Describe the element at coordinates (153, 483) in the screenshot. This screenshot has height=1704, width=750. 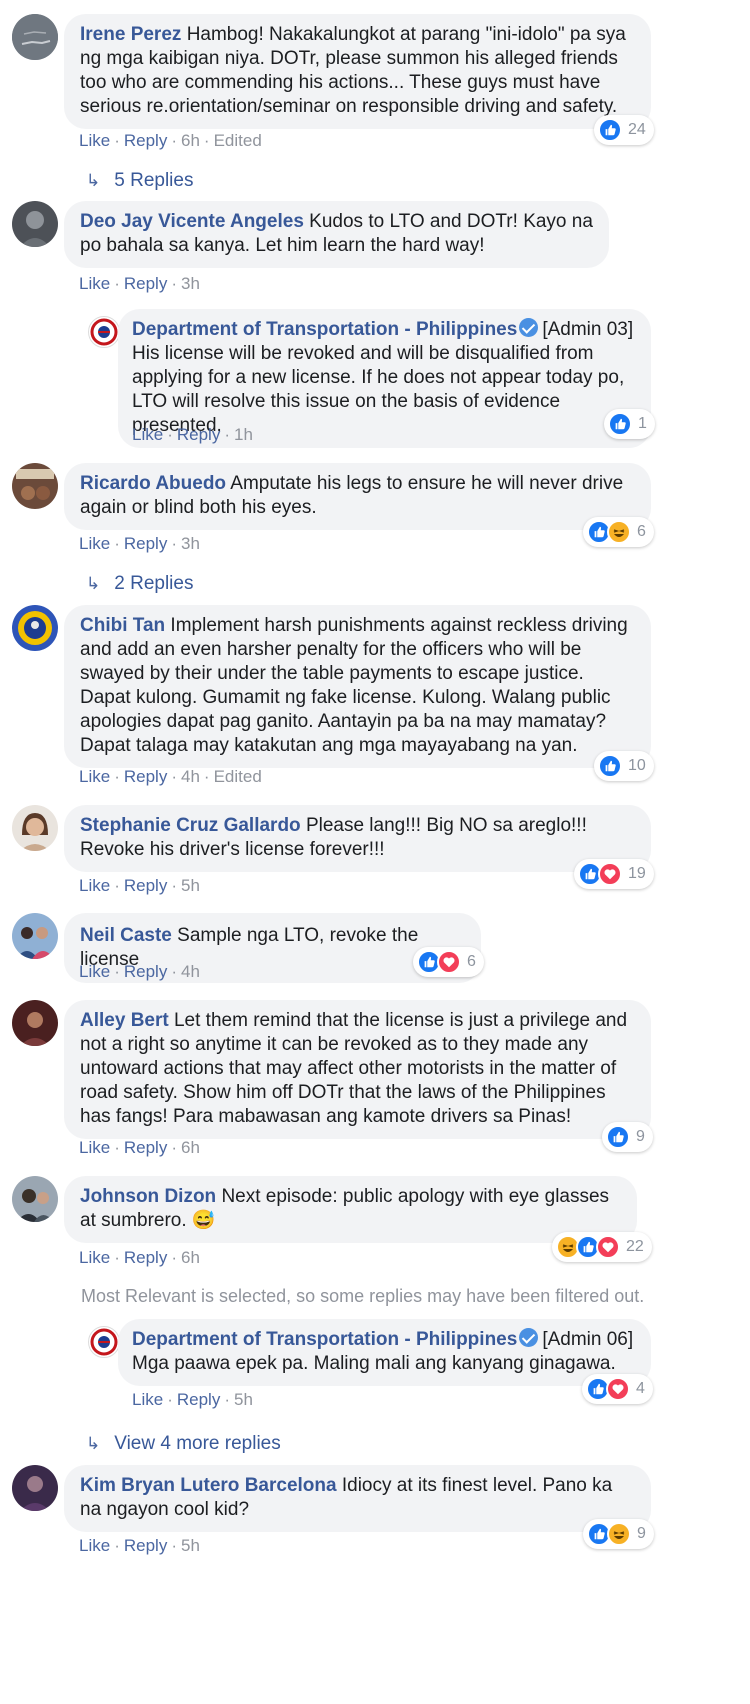
I see `commenter-name: Ricardo Abuedo` at that location.